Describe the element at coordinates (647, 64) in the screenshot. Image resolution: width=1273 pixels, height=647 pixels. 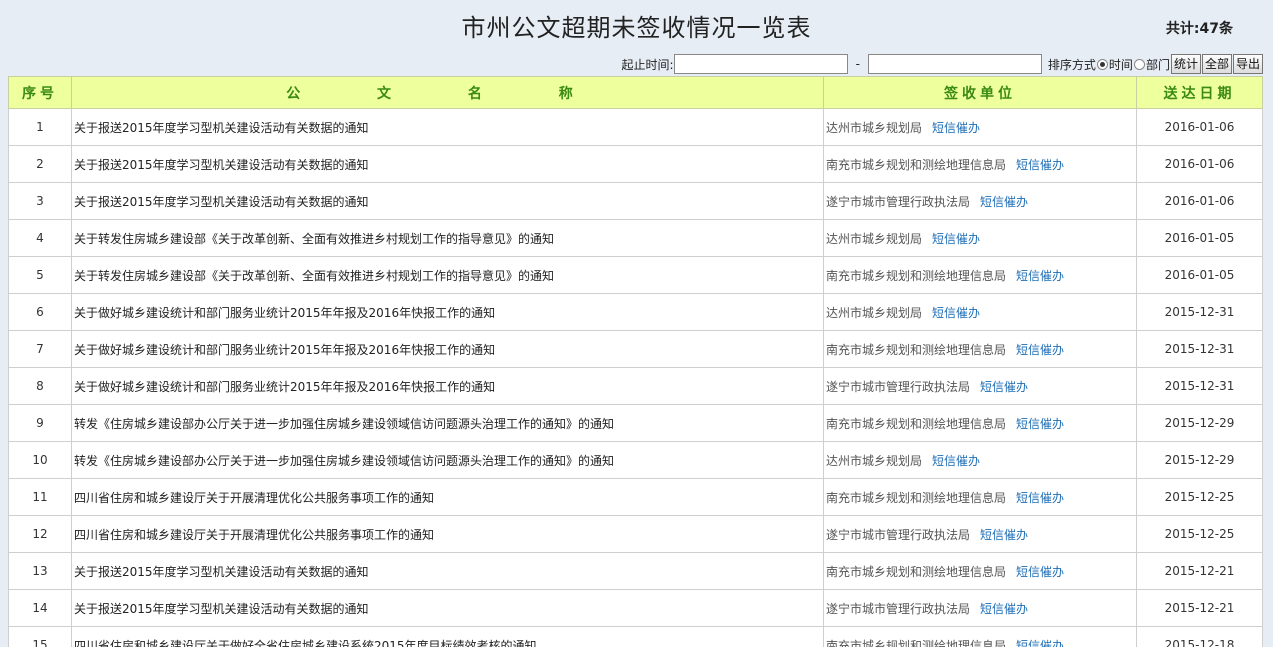
I see `date-range-label: 起止时间:` at that location.